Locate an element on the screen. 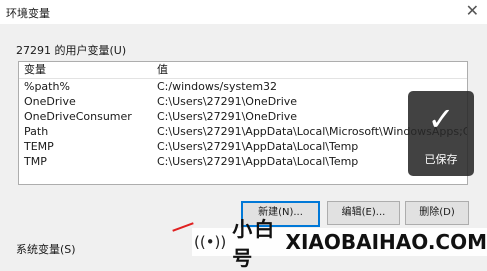  column-header-variable: 变量 is located at coordinates (35, 70).